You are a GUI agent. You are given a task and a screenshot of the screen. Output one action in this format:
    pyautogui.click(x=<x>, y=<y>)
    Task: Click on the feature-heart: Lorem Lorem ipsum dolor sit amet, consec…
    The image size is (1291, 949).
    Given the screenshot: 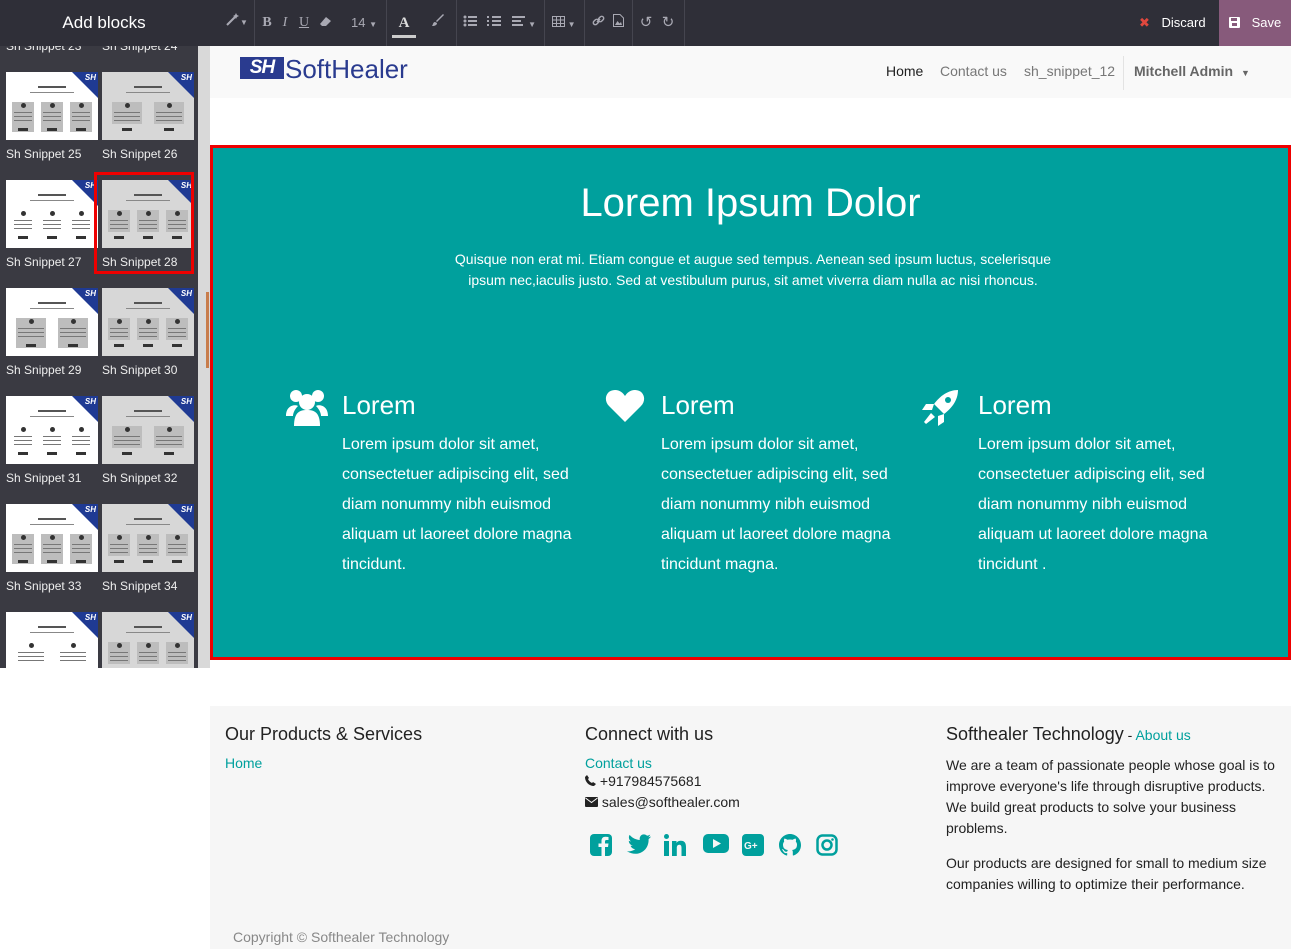 What is the action you would take?
    pyautogui.click(x=755, y=488)
    